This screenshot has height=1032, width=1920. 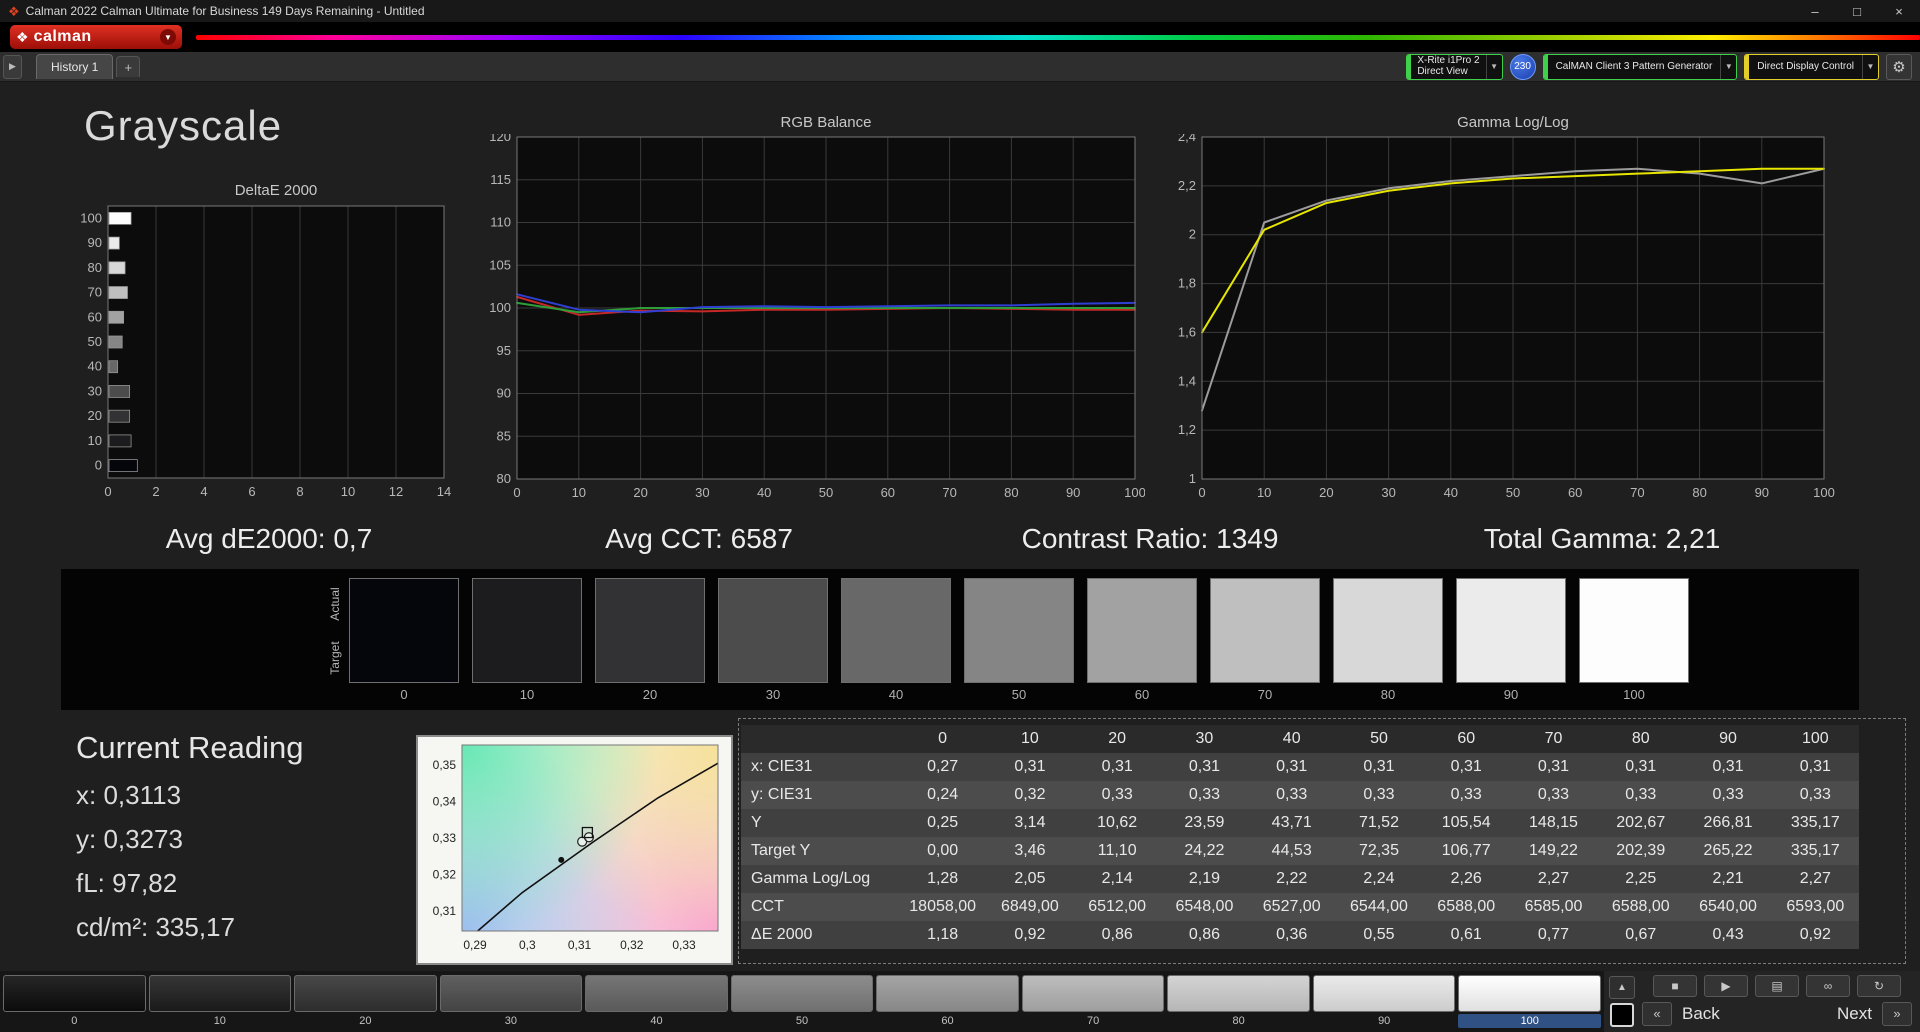 I want to click on pattern-window-button, so click(x=1622, y=1015).